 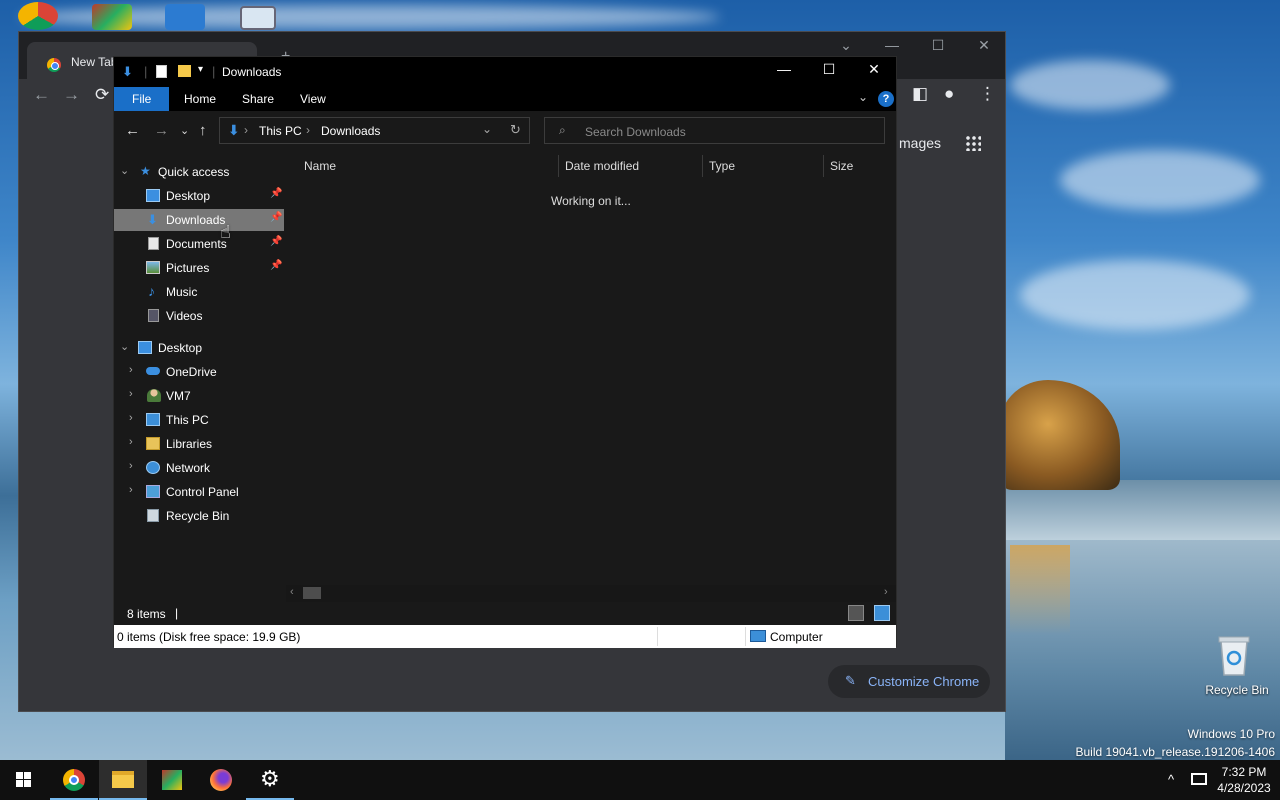 What do you see at coordinates (1244, 788) in the screenshot?
I see `clock-date: 4/28/2023` at bounding box center [1244, 788].